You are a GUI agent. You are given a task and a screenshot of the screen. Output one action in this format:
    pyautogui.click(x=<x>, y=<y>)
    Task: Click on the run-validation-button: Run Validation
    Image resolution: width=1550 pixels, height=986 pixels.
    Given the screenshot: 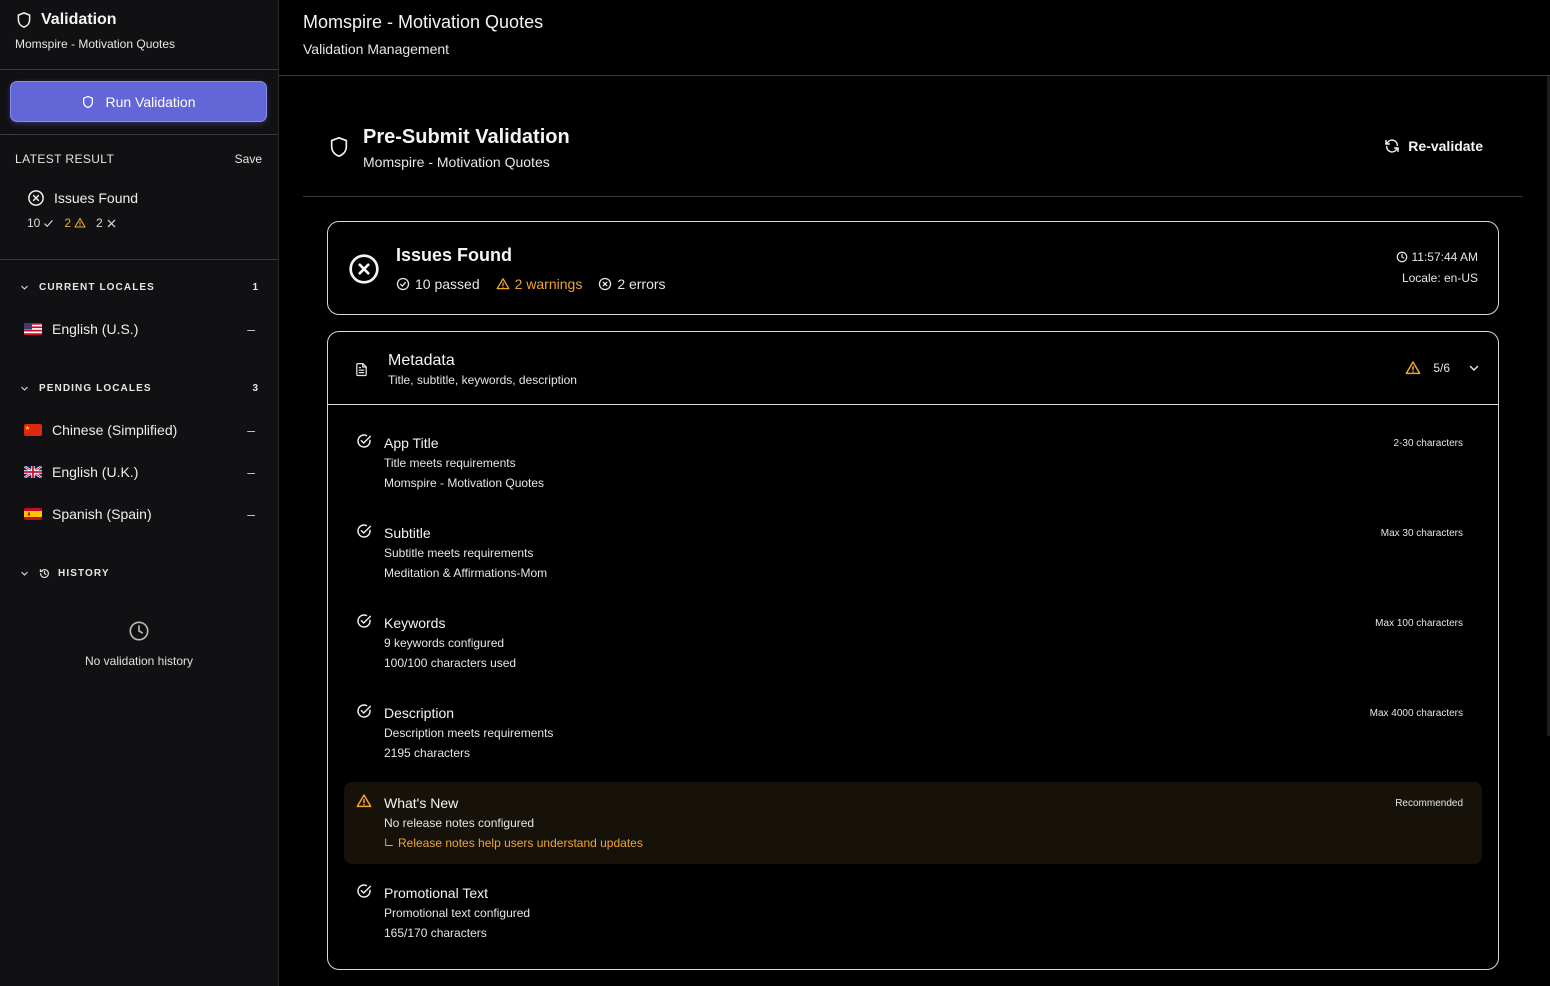 What is the action you would take?
    pyautogui.click(x=138, y=101)
    